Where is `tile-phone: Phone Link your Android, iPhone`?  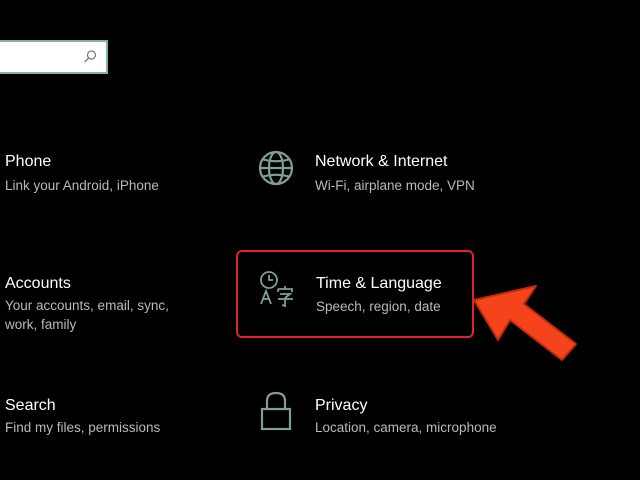 tile-phone: Phone Link your Android, iPhone is located at coordinates (110, 175).